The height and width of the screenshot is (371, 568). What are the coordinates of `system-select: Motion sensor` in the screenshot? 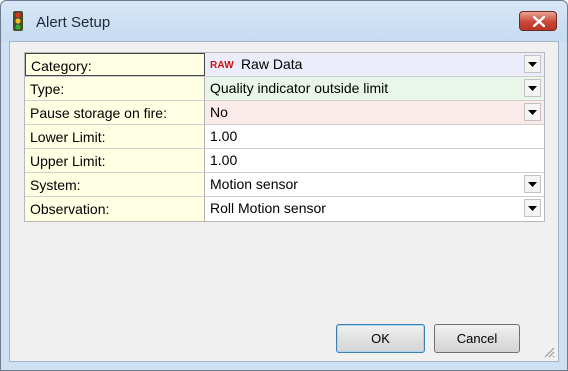 It's located at (374, 184).